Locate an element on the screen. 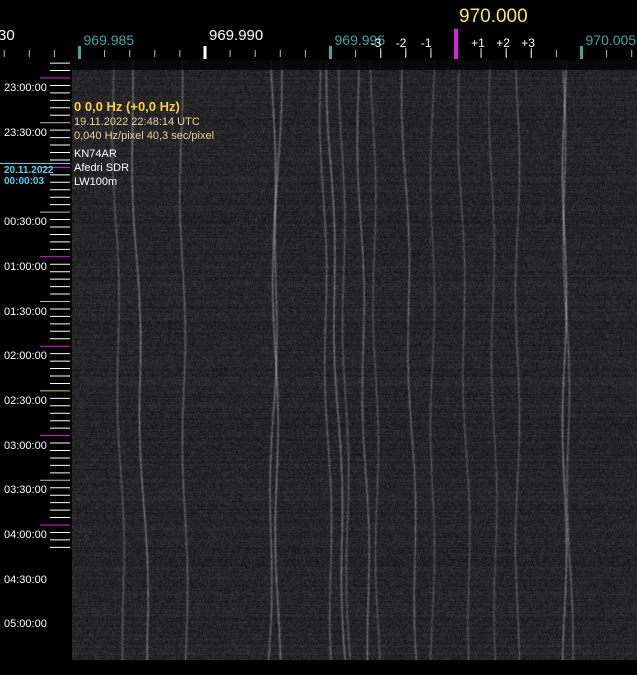 The height and width of the screenshot is (675, 637). freq-label: 969.990 is located at coordinates (236, 35).